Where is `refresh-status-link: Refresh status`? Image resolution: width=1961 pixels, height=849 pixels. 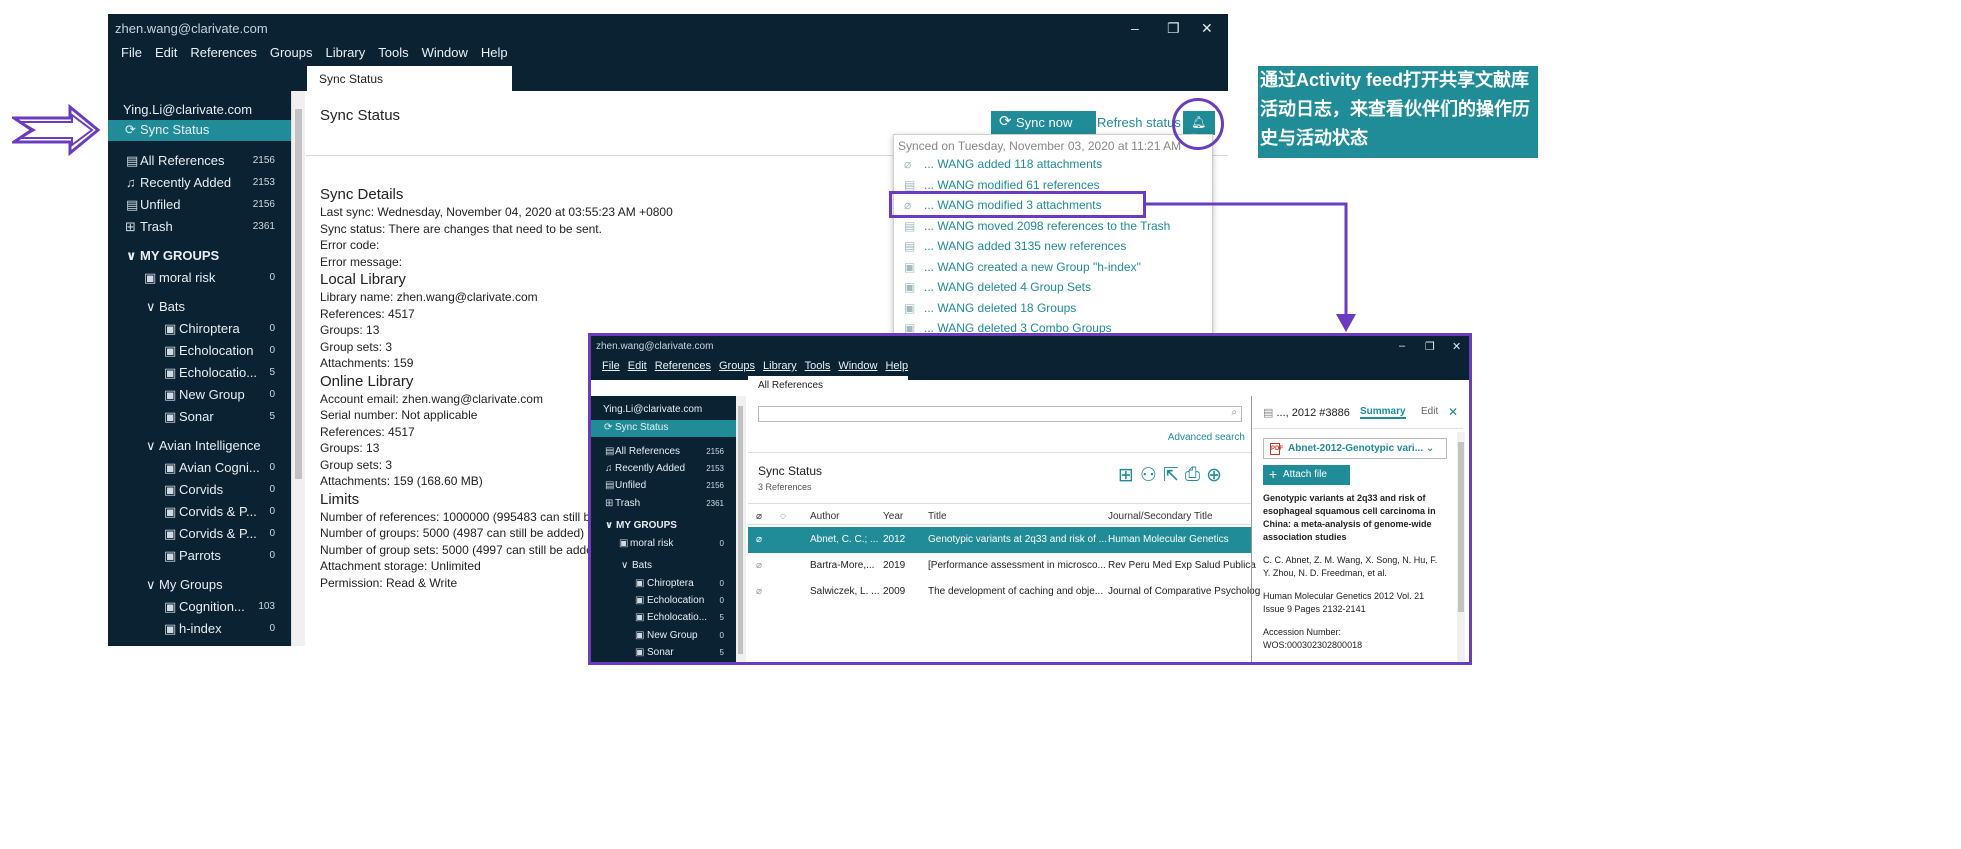 refresh-status-link: Refresh status is located at coordinates (1139, 122).